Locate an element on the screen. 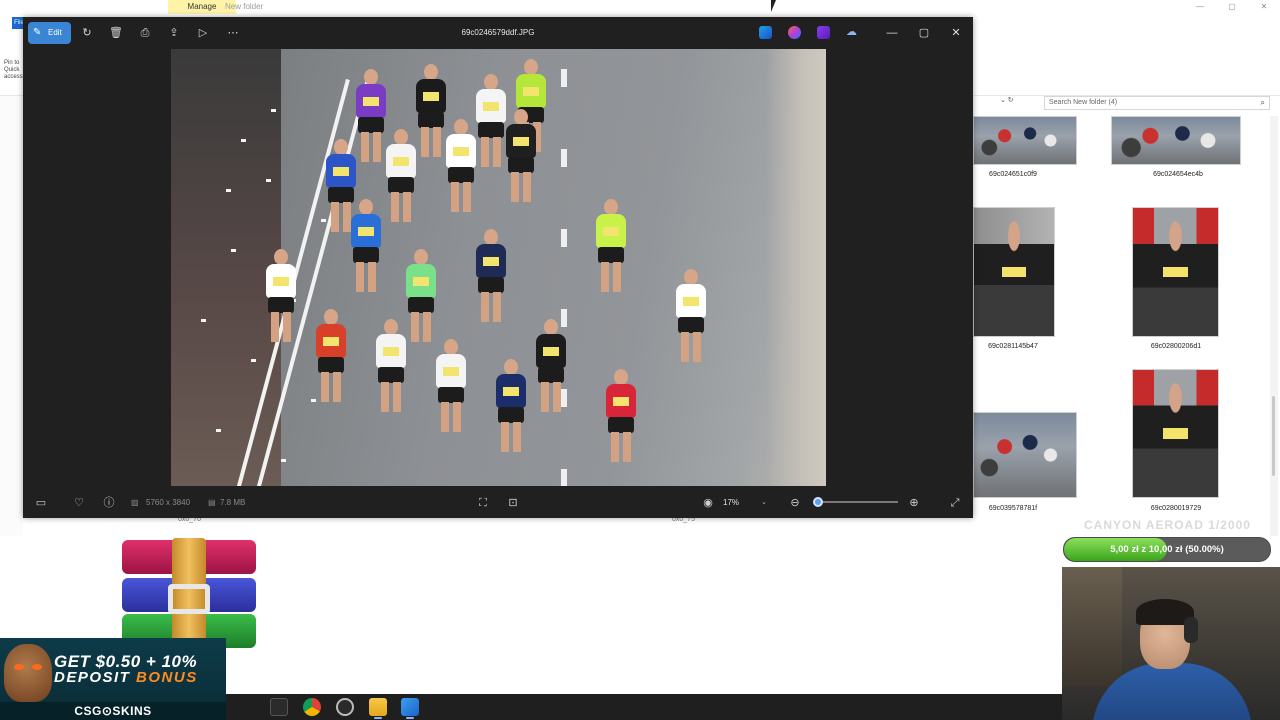 Image resolution: width=1280 pixels, height=720 pixels. search-input: Search New folder (4) ⌕ is located at coordinates (1157, 103).